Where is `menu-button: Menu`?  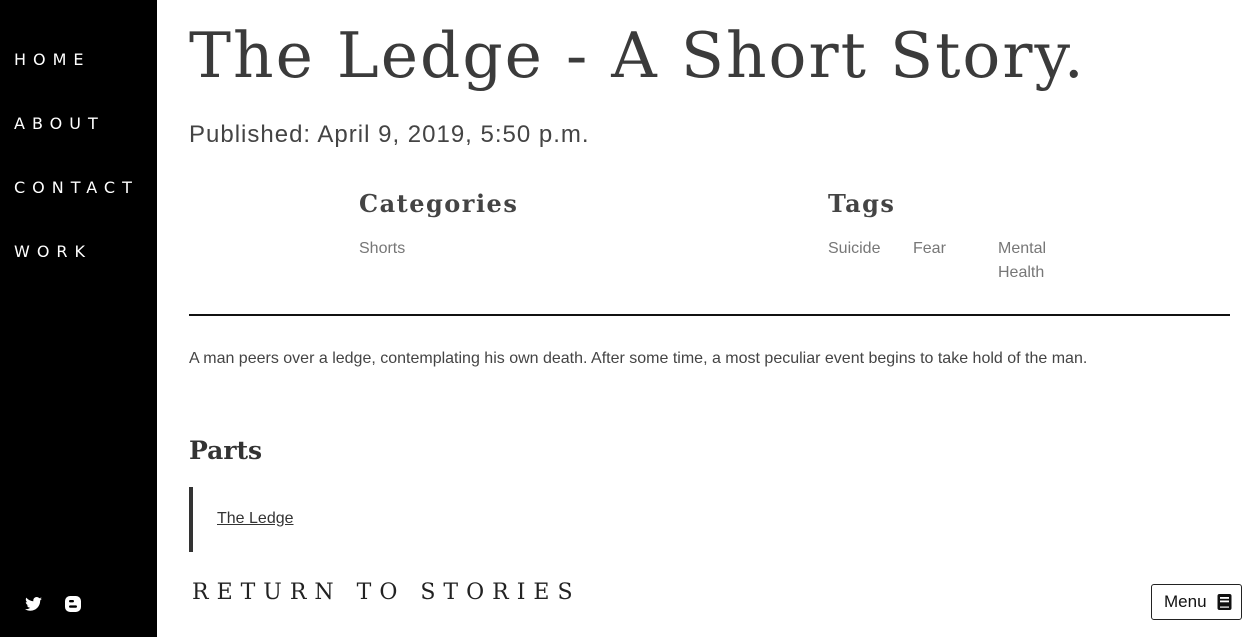
menu-button: Menu is located at coordinates (1196, 602).